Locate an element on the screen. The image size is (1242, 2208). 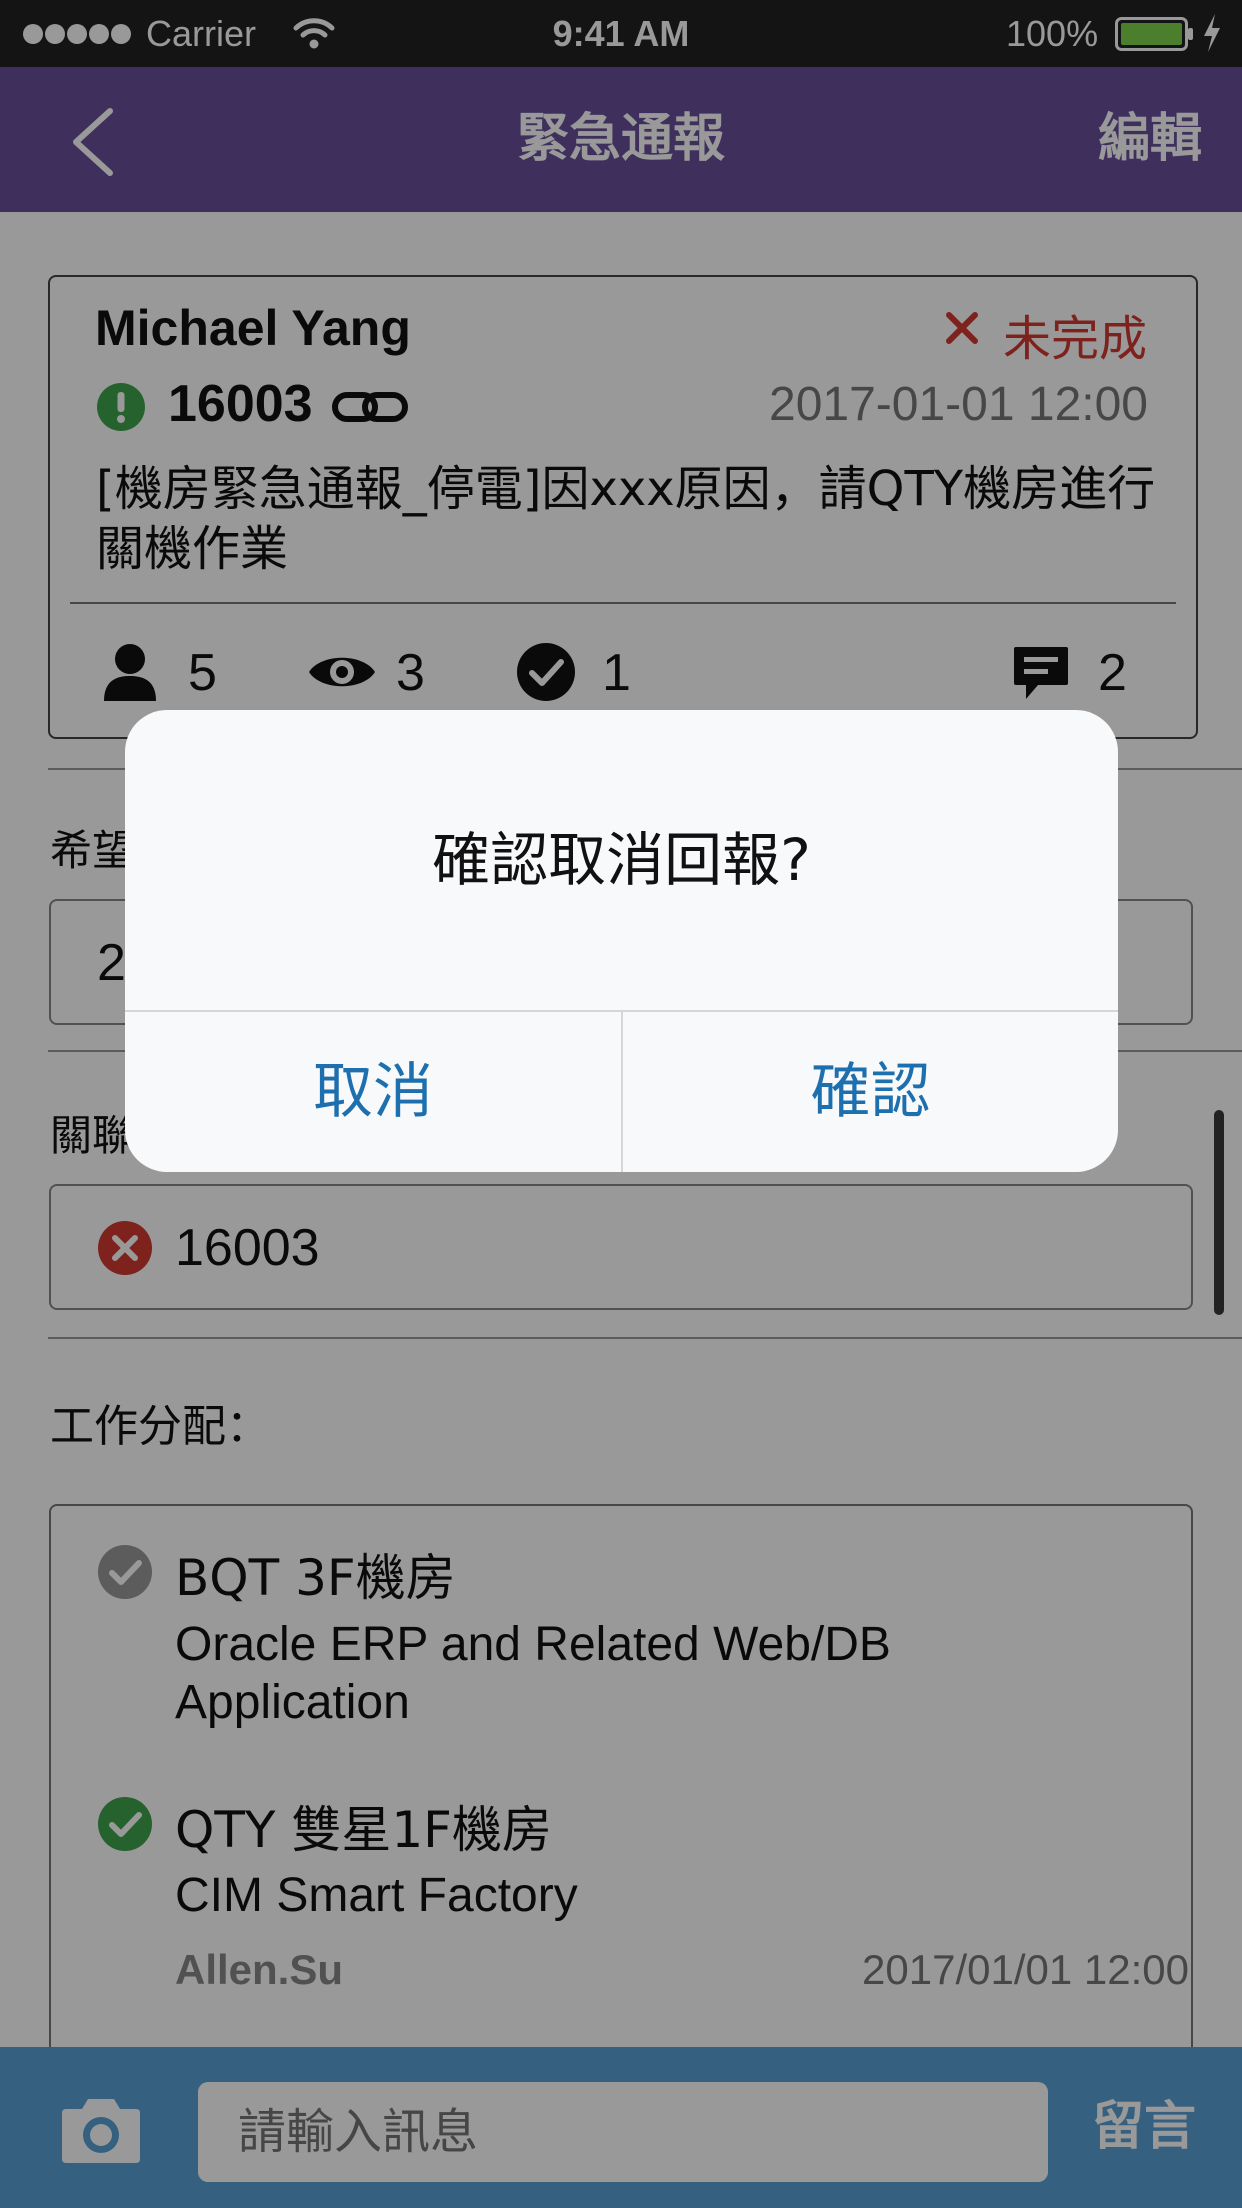
confirm-button: 確認 is located at coordinates (870, 1092).